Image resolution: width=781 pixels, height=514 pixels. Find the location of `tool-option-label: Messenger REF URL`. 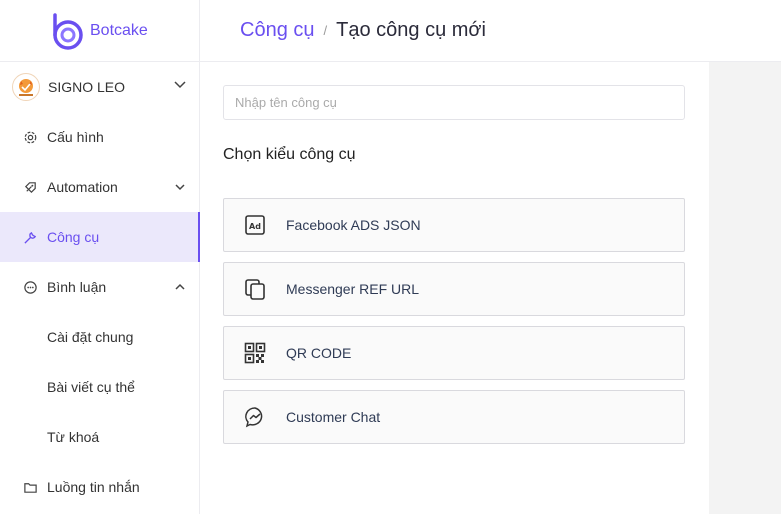

tool-option-label: Messenger REF URL is located at coordinates (353, 289).